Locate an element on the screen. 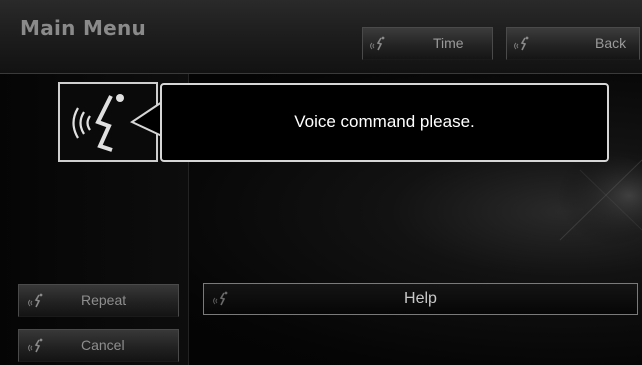 The image size is (642, 365). repeat-button-label: Repeat is located at coordinates (104, 300).